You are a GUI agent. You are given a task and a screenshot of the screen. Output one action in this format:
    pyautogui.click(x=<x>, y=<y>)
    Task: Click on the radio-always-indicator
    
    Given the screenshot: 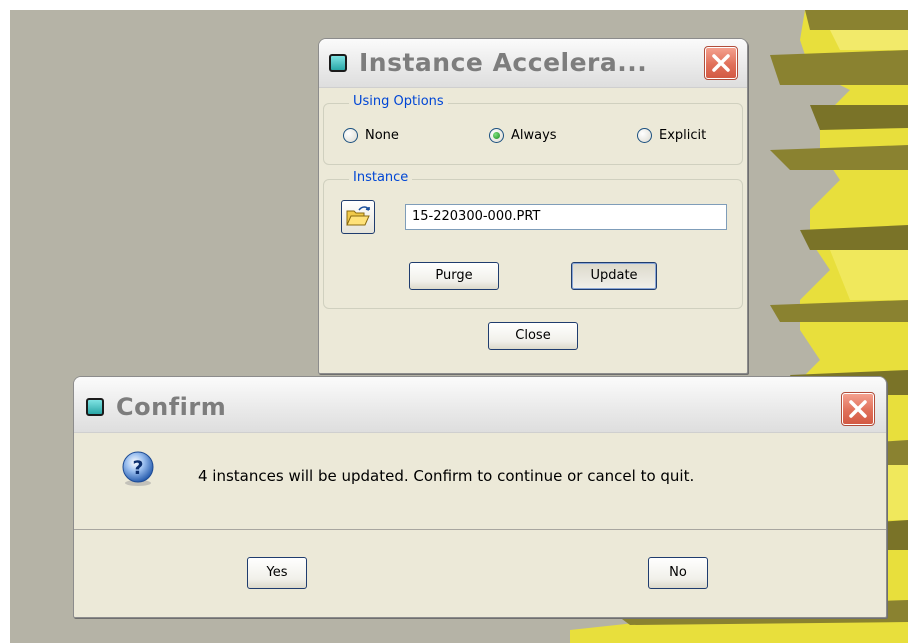 What is the action you would take?
    pyautogui.click(x=496, y=135)
    